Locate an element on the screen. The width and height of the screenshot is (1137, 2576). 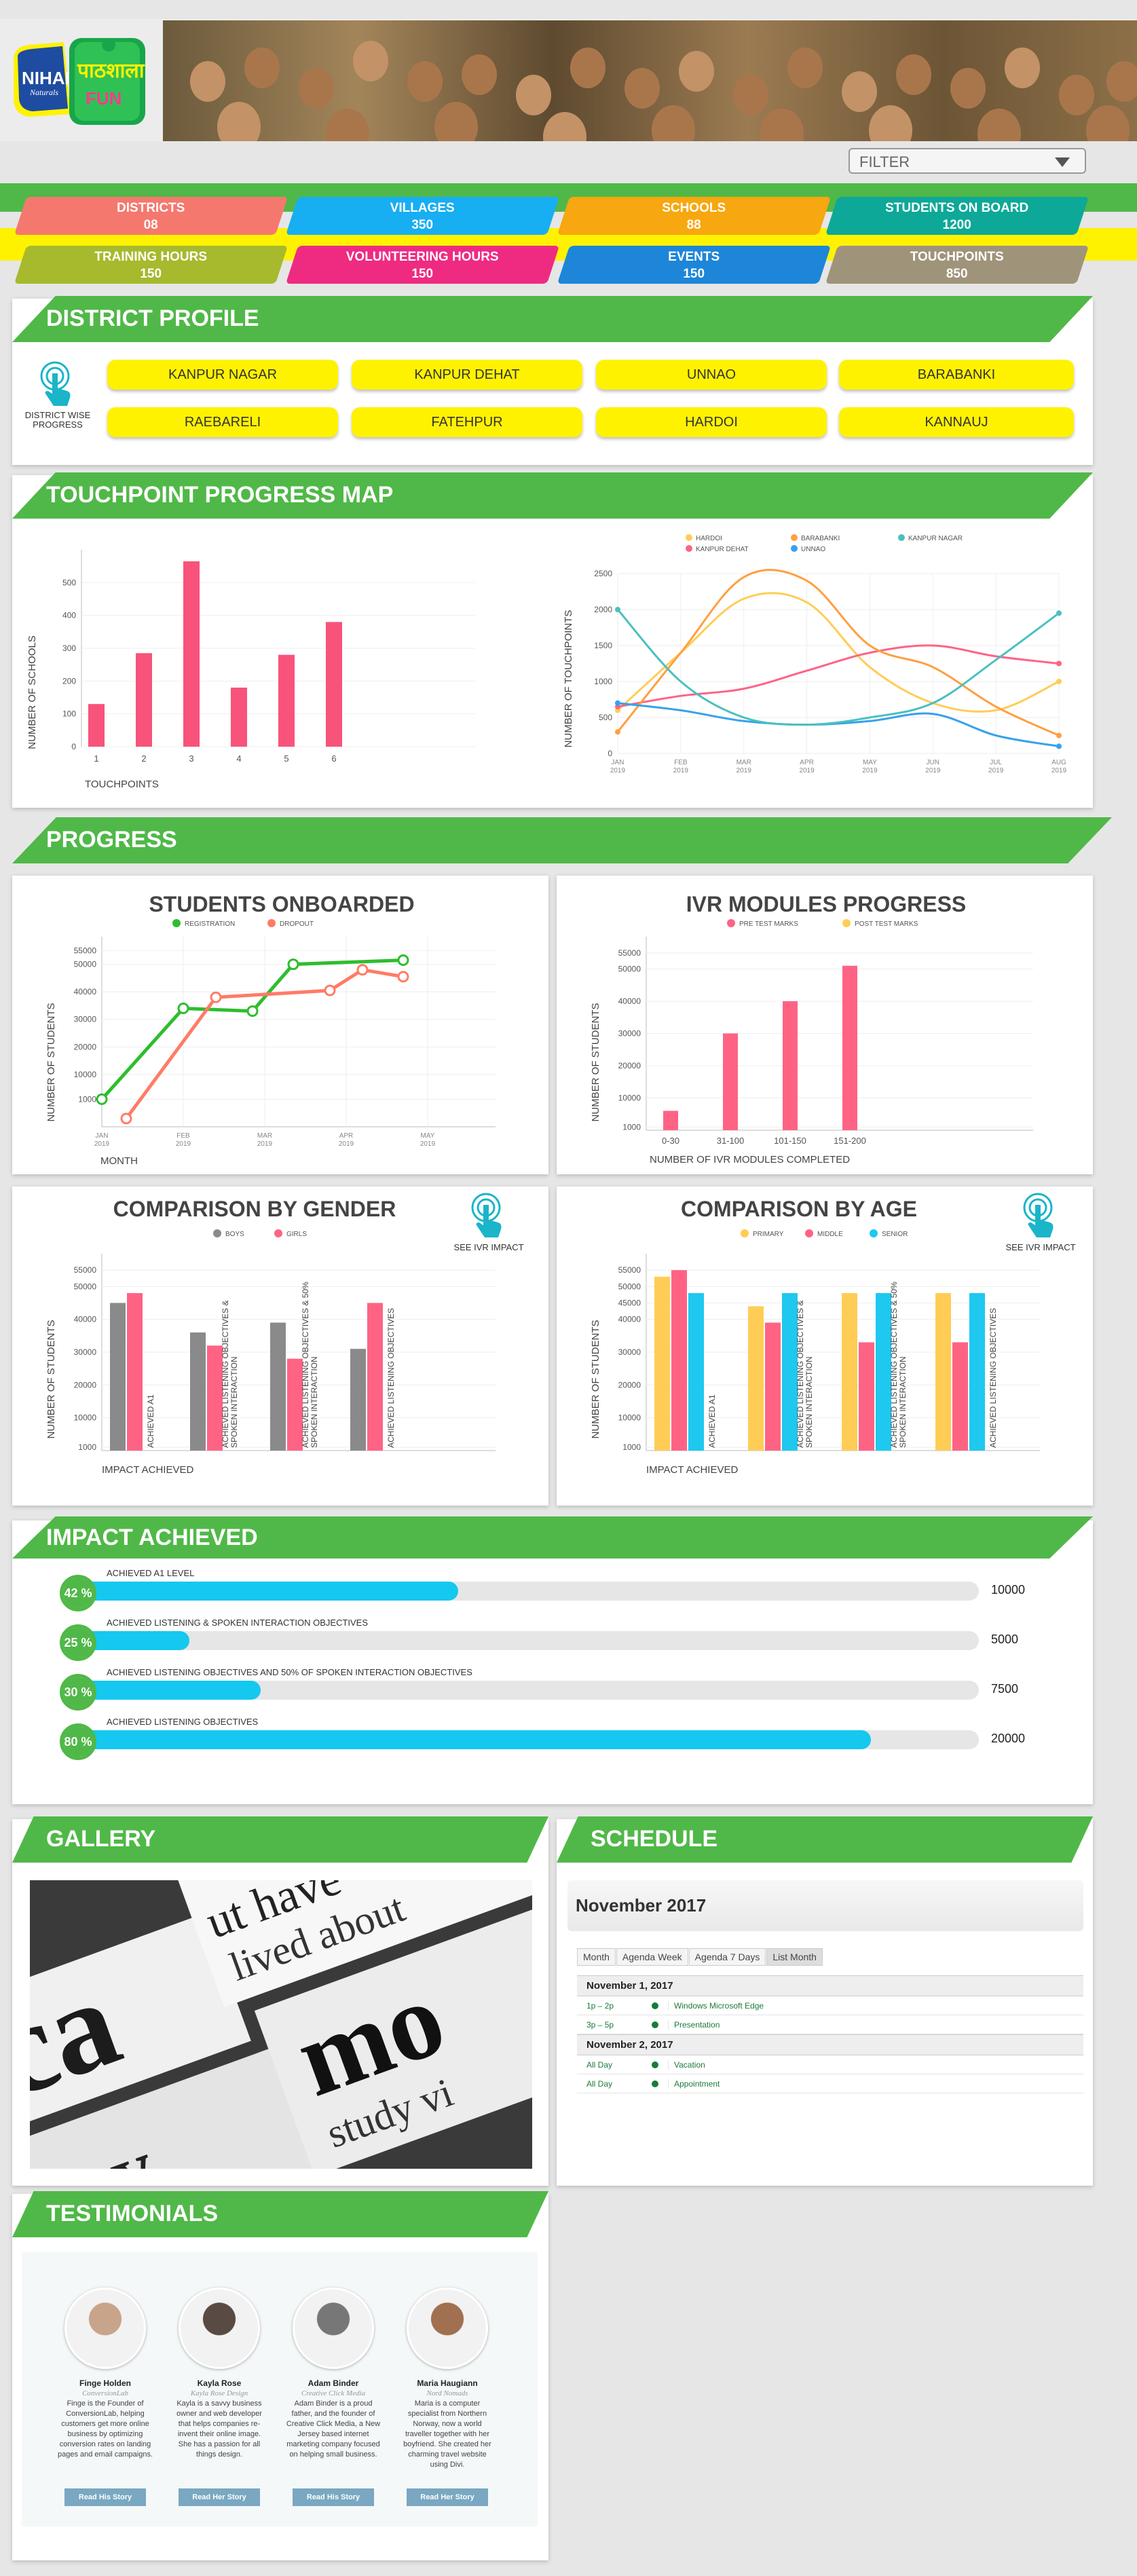
legend-label: BOYS is located at coordinates (234, 1235).